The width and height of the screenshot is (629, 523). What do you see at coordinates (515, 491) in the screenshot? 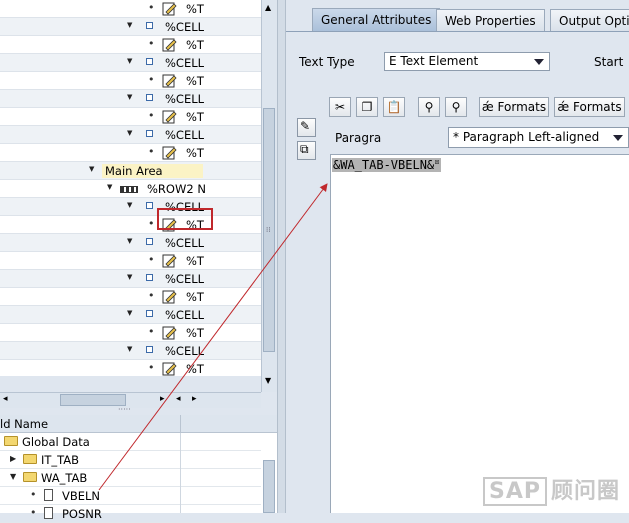
I see `watermark-sap: SAP` at bounding box center [515, 491].